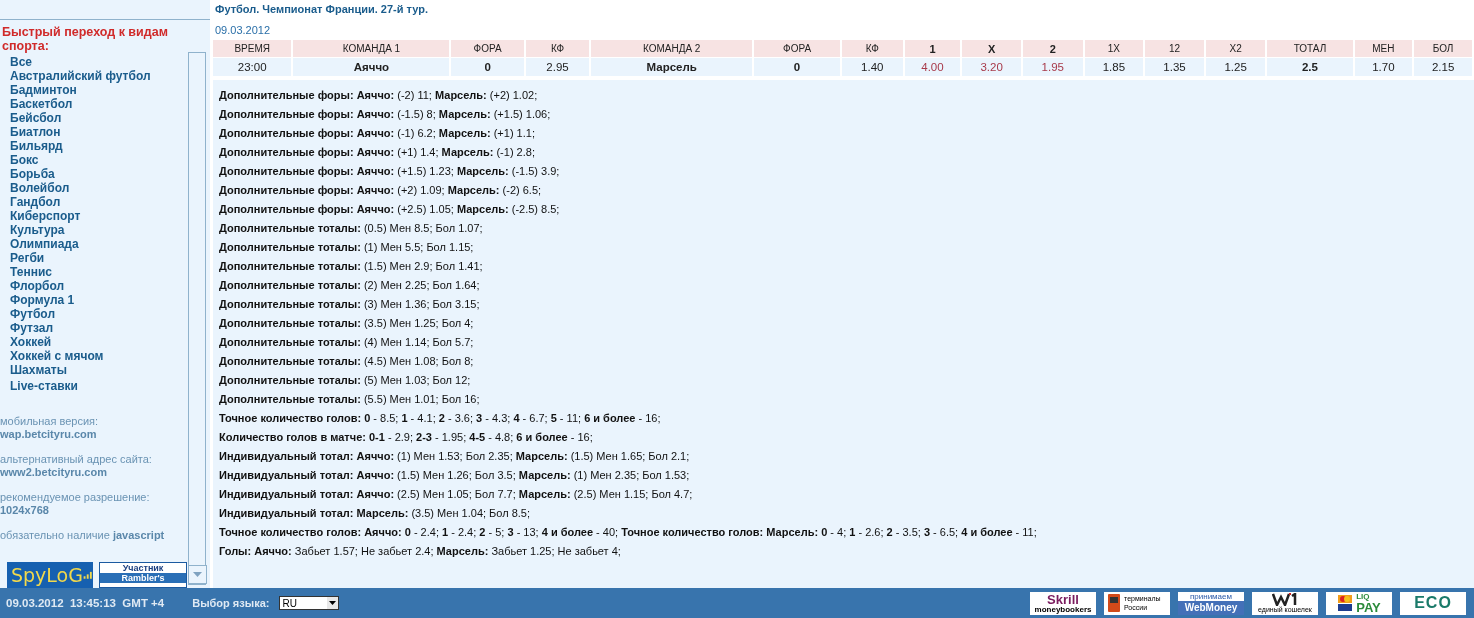  What do you see at coordinates (1174, 48) in the screenshot?
I see `column-header: 12` at bounding box center [1174, 48].